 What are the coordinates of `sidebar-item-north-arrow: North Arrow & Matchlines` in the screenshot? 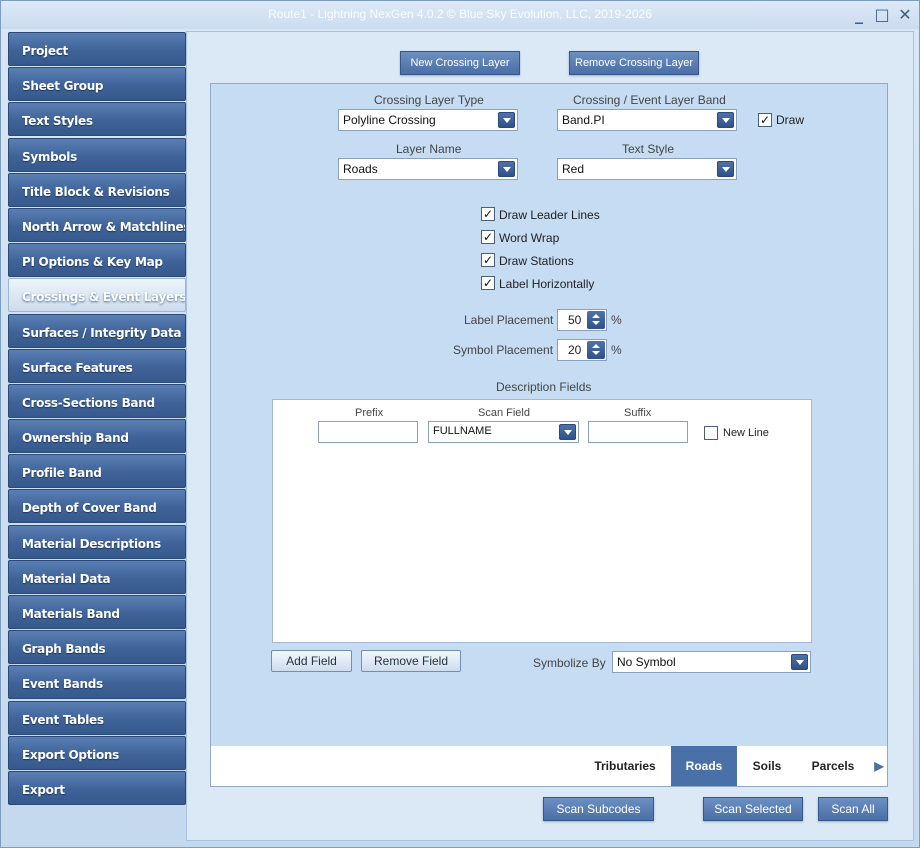 It's located at (97, 224).